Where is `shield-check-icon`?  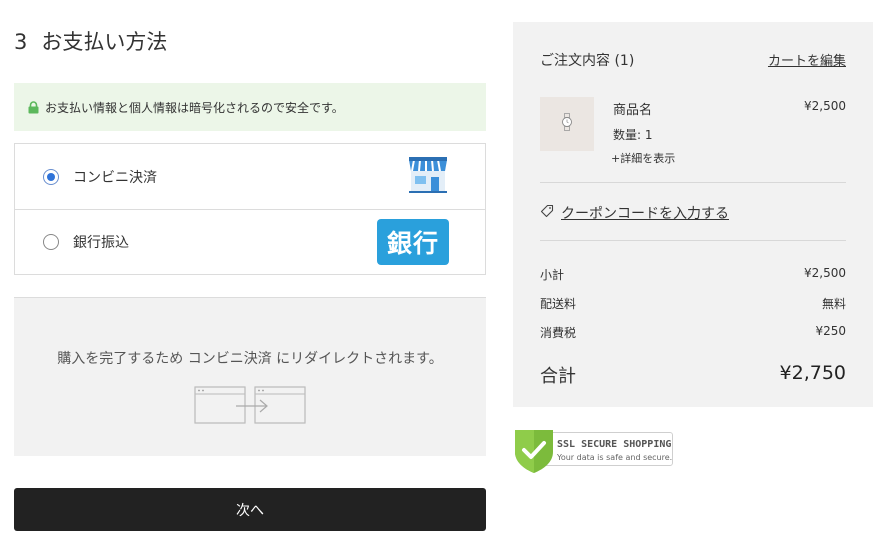
shield-check-icon is located at coordinates (534, 453).